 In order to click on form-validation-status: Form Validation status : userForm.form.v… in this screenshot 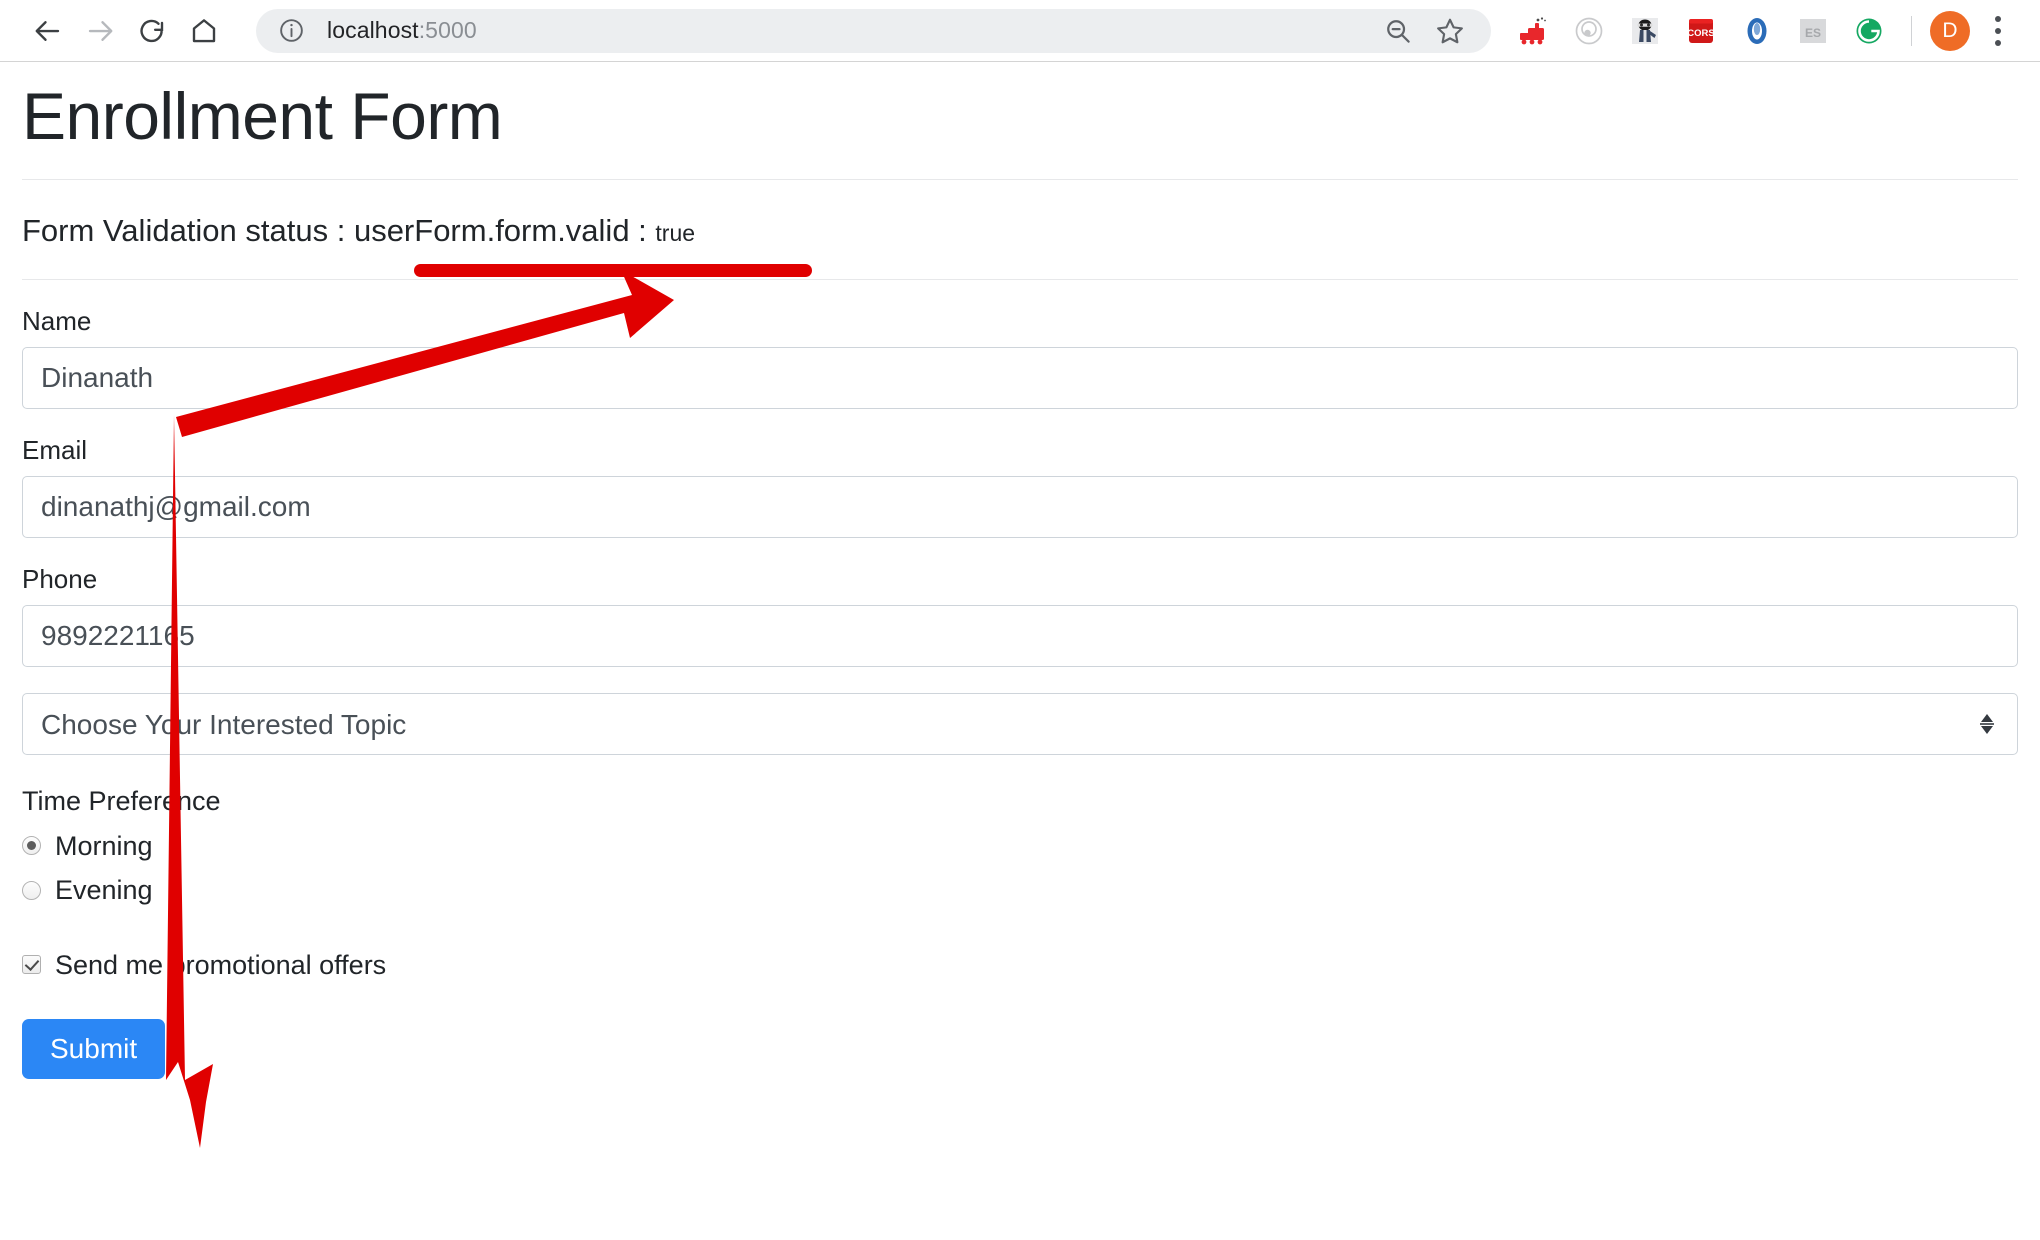, I will do `click(1020, 230)`.